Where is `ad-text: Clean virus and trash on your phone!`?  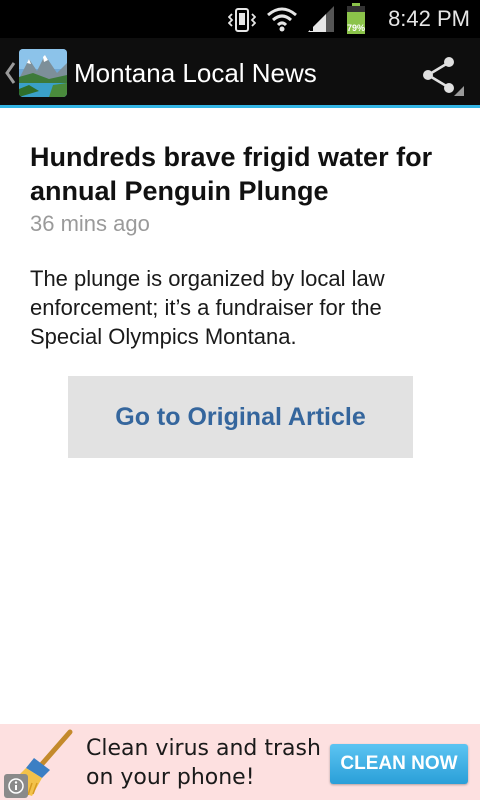 ad-text: Clean virus and trash on your phone! is located at coordinates (203, 763).